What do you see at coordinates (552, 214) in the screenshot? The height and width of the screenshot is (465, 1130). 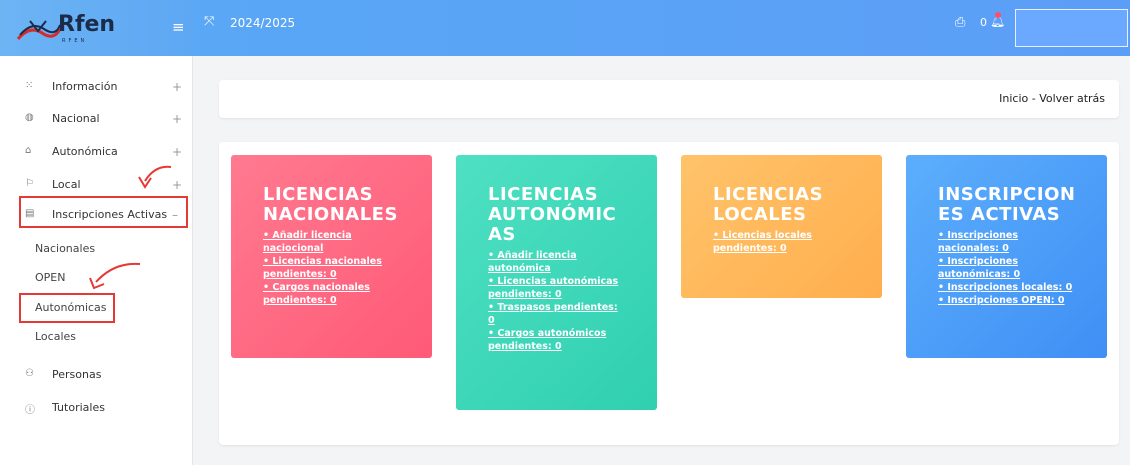 I see `tile-title: LICENCIAS AUTONÓMIC AS` at bounding box center [552, 214].